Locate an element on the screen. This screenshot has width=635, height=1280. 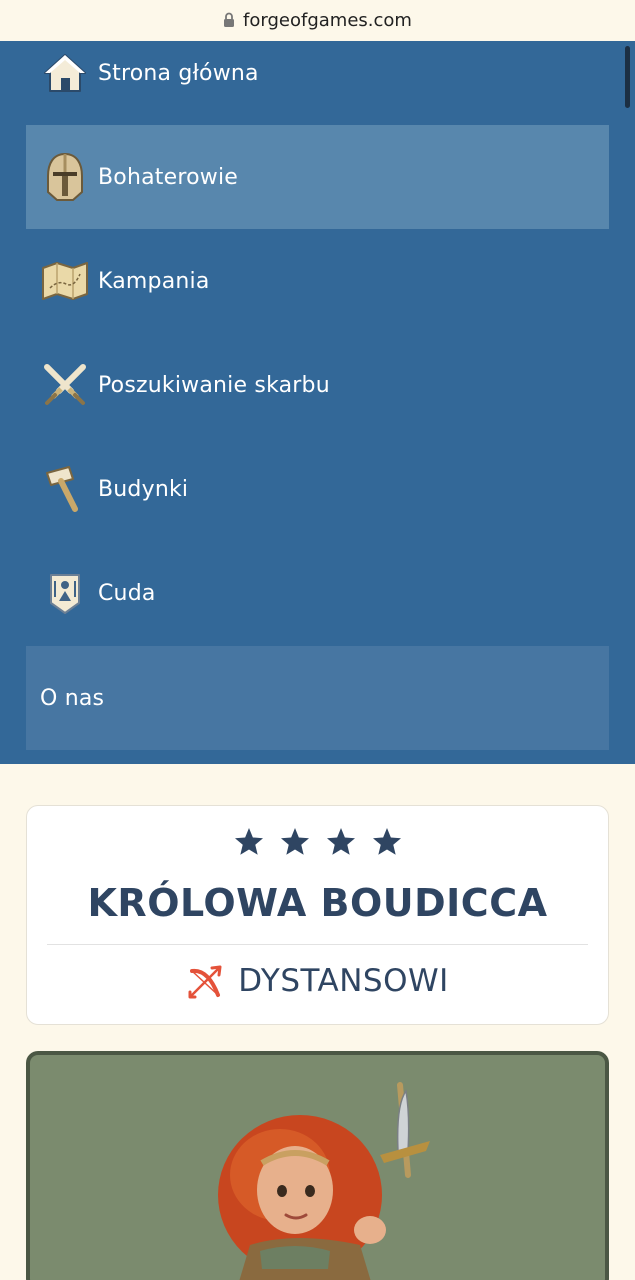
hero-class: DYSTANSOWI is located at coordinates (317, 981).